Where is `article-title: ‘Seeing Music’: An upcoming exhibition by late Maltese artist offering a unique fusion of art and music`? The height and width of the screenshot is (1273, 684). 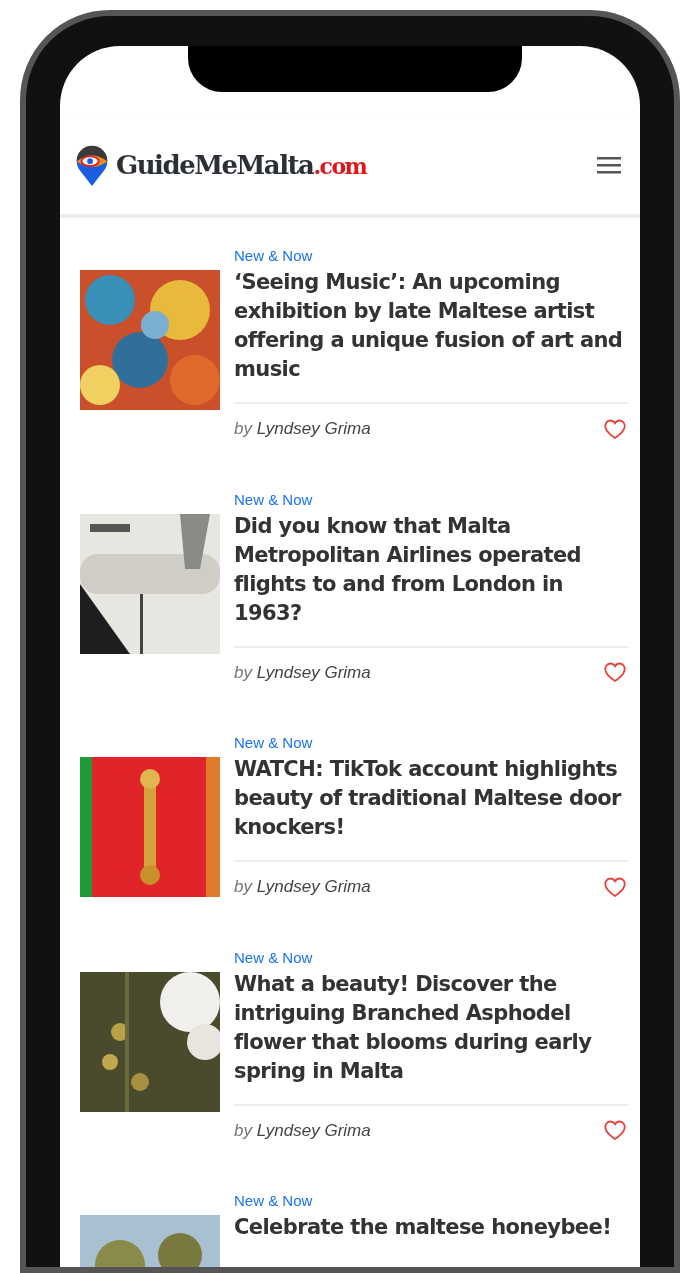 article-title: ‘Seeing Music’: An upcoming exhibition by late Maltese artist offering a unique fusion of art and music is located at coordinates (431, 326).